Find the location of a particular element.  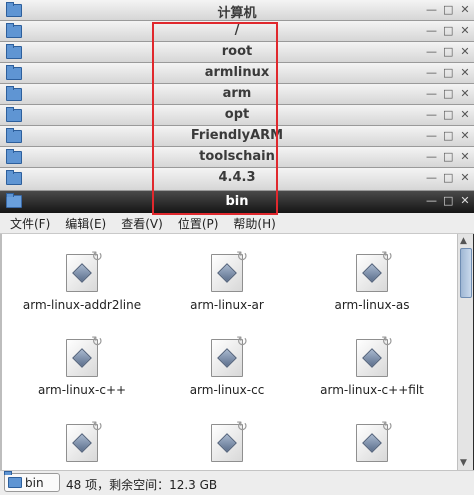

window-title: / is located at coordinates (237, 30).